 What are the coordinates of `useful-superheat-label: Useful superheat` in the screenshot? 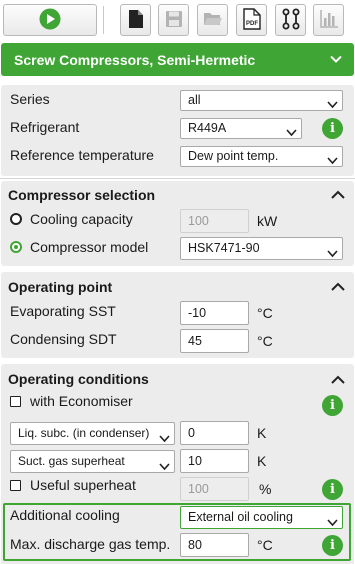 It's located at (83, 485).